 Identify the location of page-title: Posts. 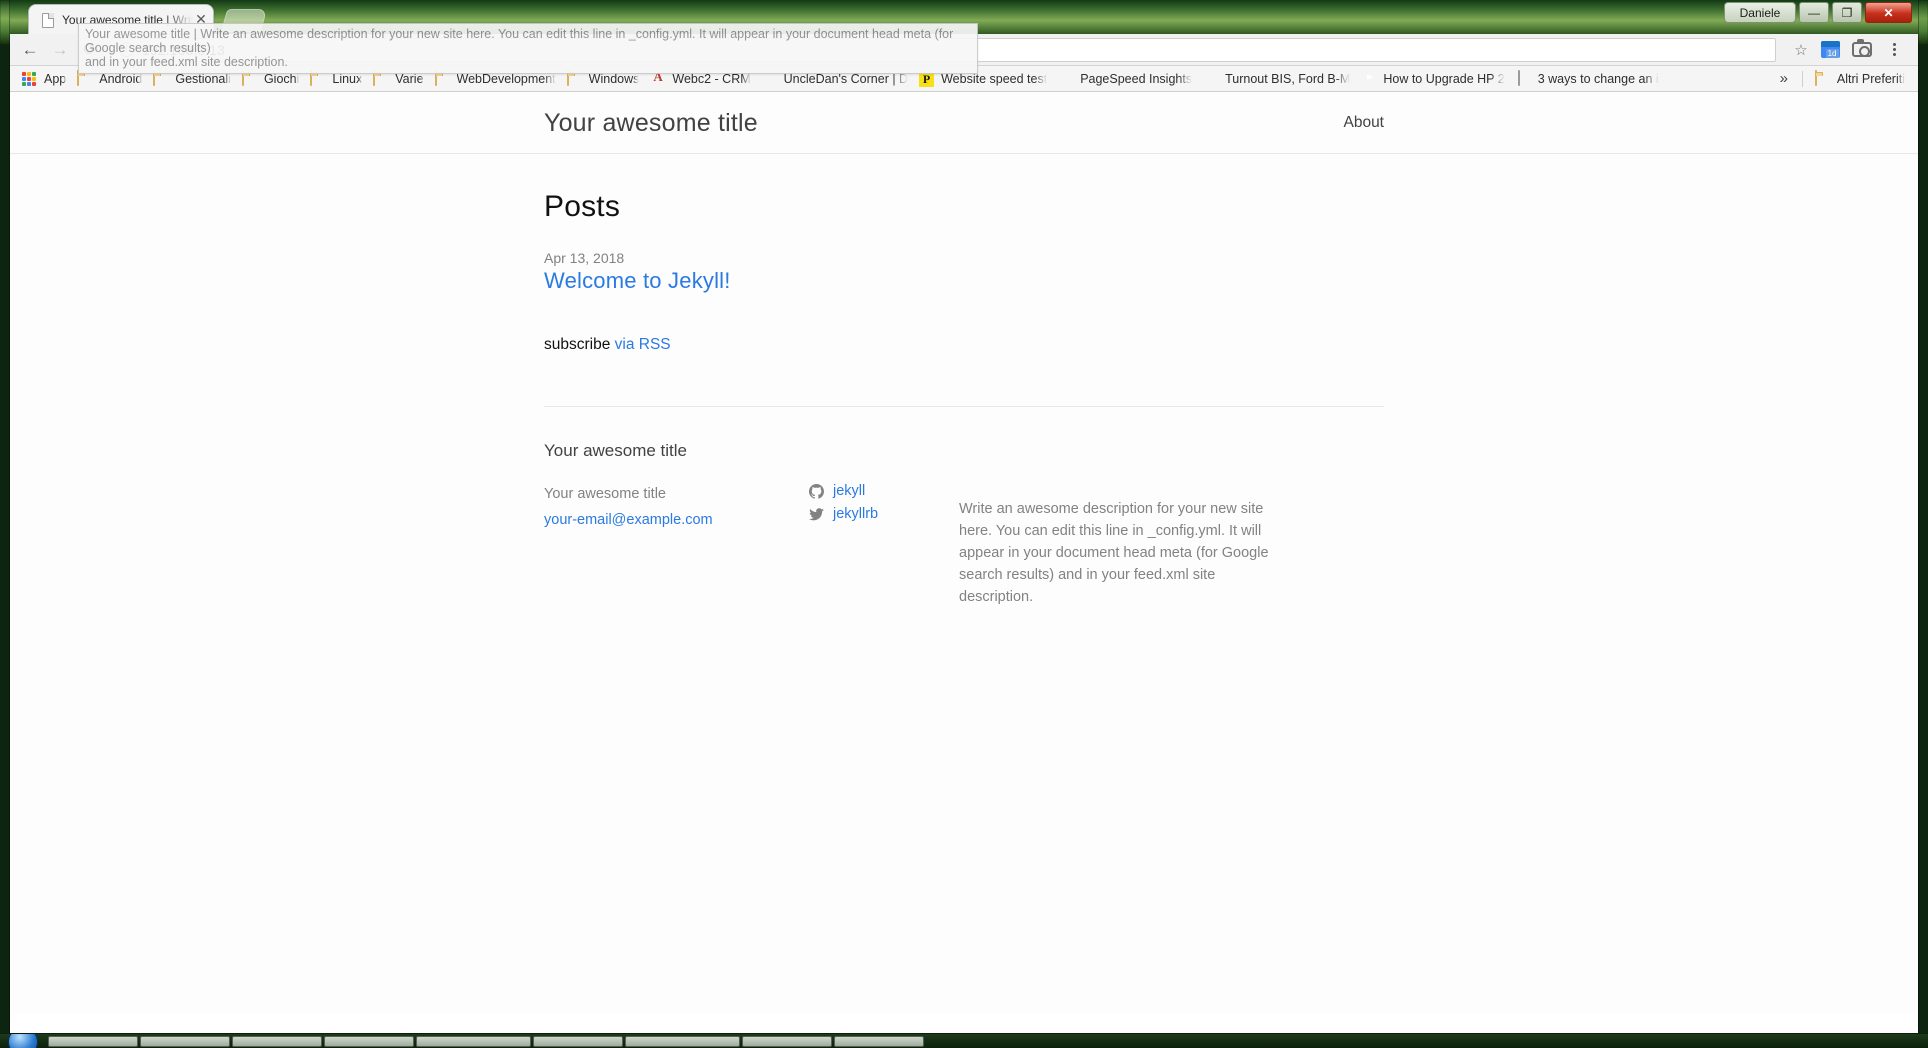
(582, 206).